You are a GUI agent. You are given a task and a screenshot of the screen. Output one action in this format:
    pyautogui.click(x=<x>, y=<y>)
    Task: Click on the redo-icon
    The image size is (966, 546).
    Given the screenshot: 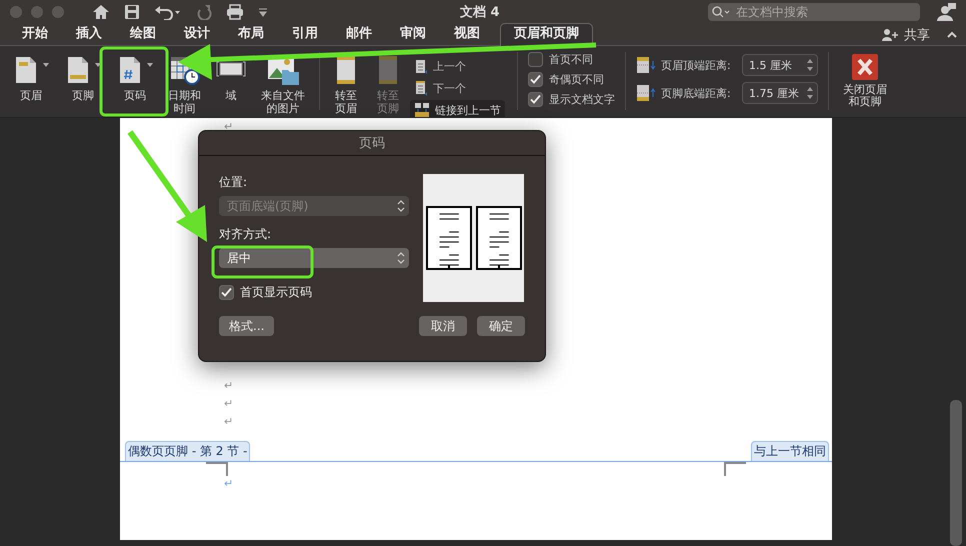 What is the action you would take?
    pyautogui.click(x=204, y=12)
    